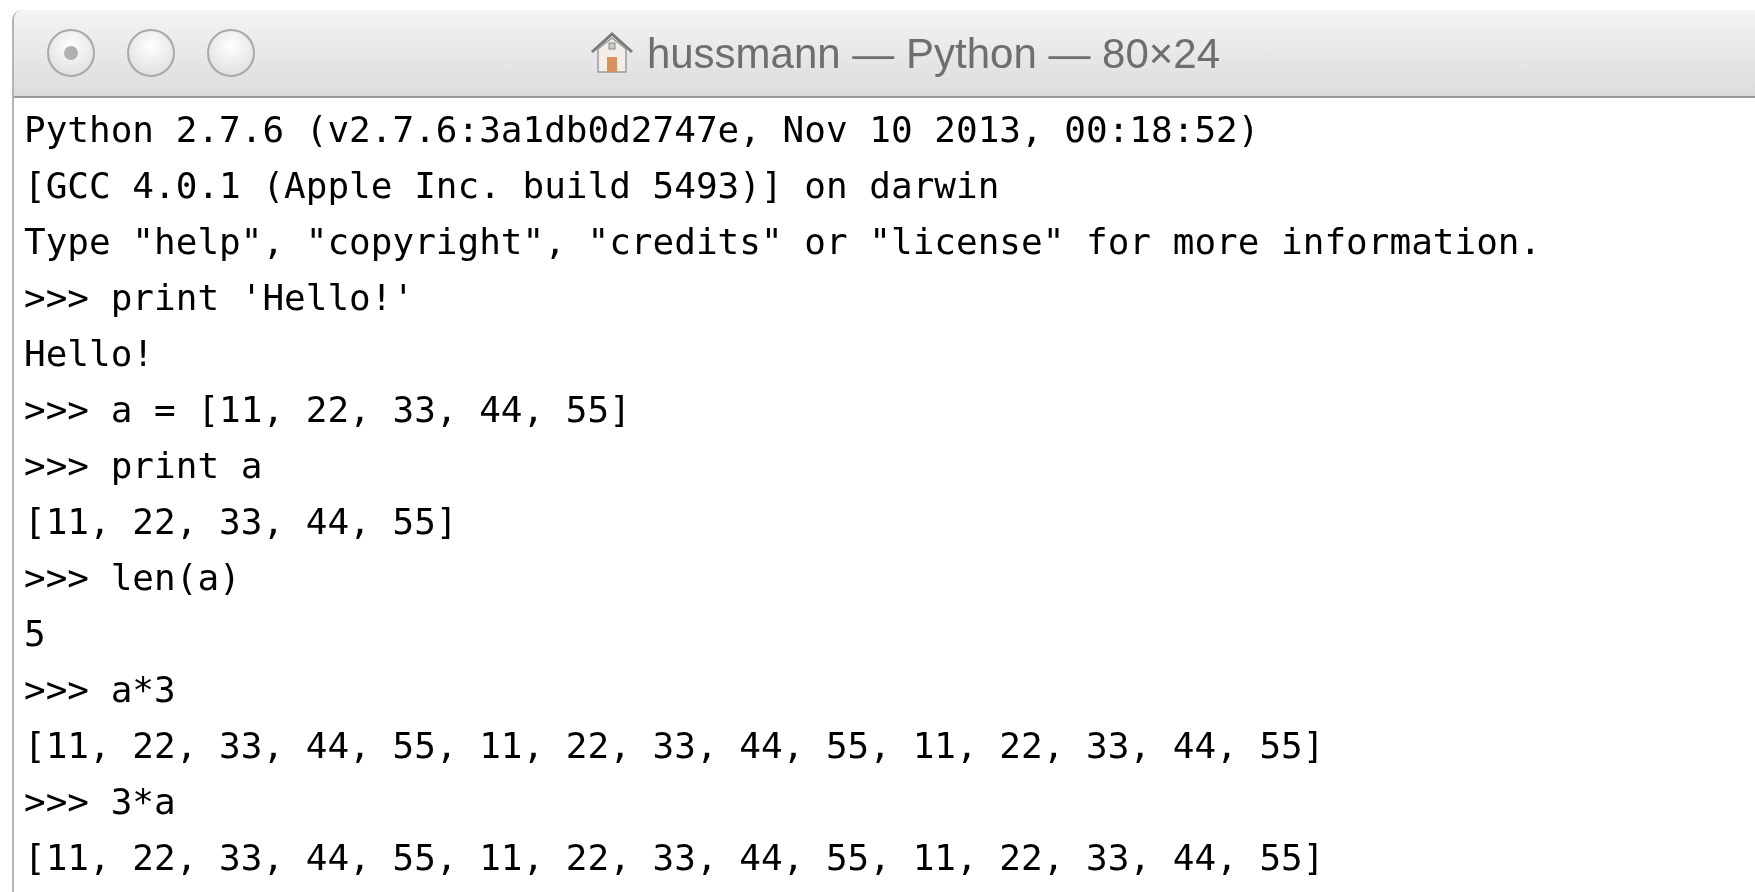 The image size is (1755, 892). What do you see at coordinates (241, 522) in the screenshot?
I see `terminal-line: [11, 22, 33, 44, 55]` at bounding box center [241, 522].